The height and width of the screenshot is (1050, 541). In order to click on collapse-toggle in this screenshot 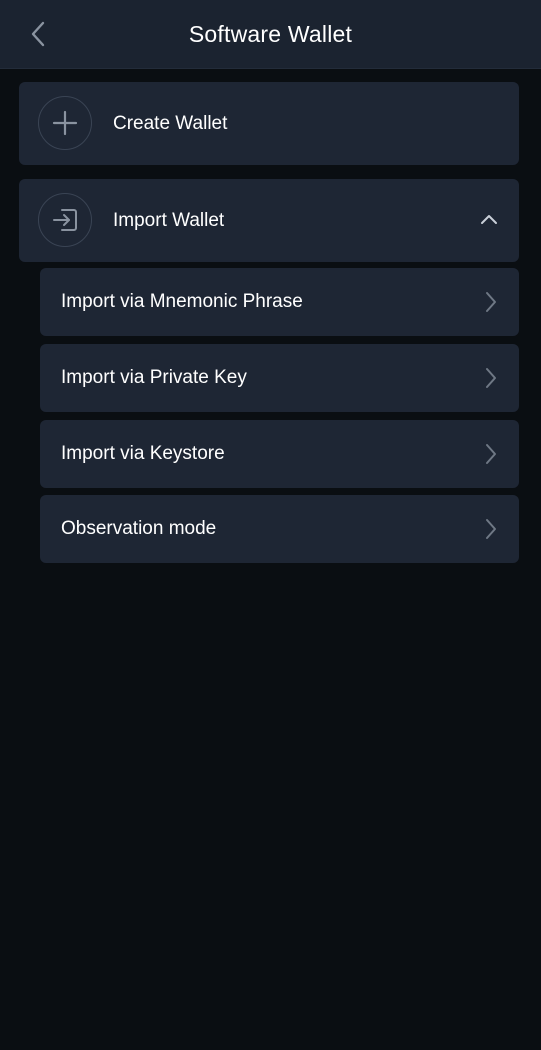, I will do `click(489, 219)`.